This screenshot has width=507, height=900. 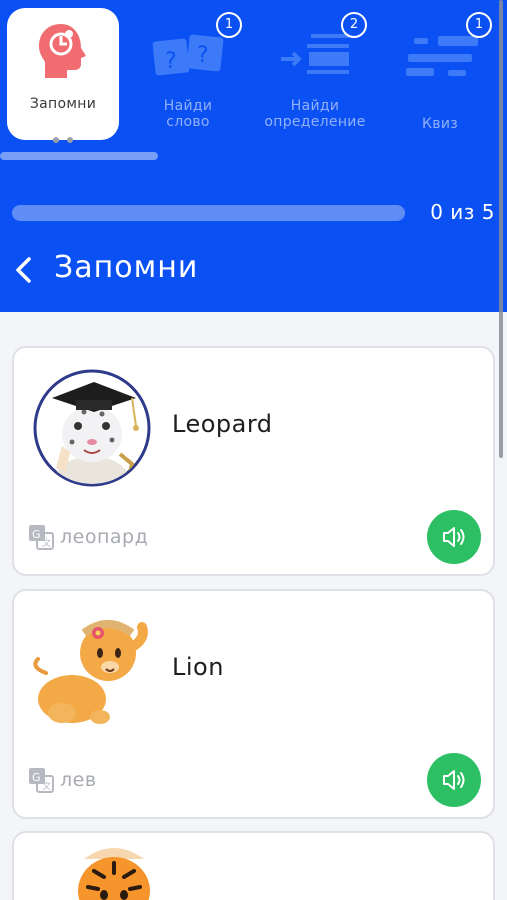 I want to click on question-cards-icon: ? ?, so click(x=188, y=55).